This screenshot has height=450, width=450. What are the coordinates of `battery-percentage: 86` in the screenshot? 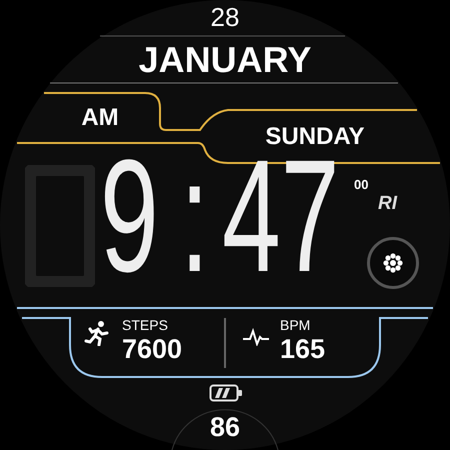 It's located at (225, 427).